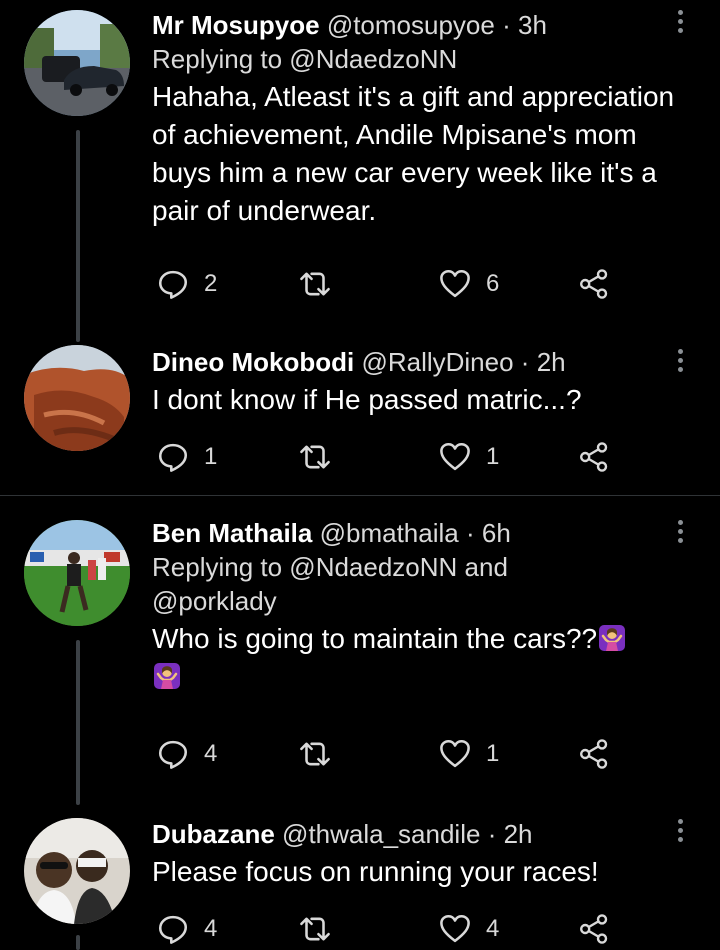 This screenshot has width=720, height=950. What do you see at coordinates (437, 362) in the screenshot?
I see `username: @RallyDineo` at bounding box center [437, 362].